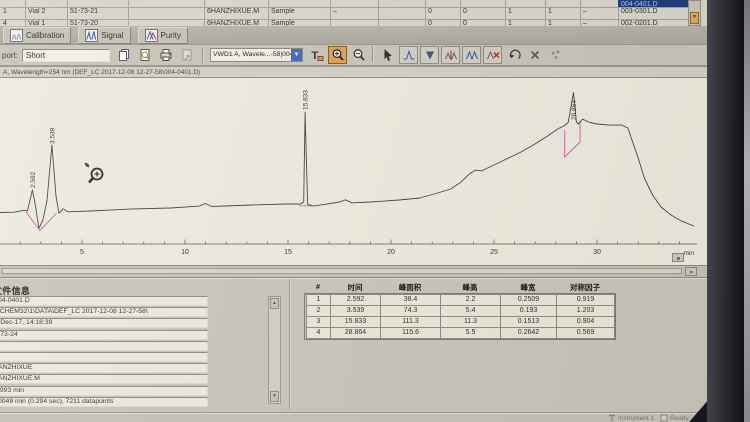 The height and width of the screenshot is (422, 750). Describe the element at coordinates (691, 271) in the screenshot. I see `scrollbar-right-button` at that location.